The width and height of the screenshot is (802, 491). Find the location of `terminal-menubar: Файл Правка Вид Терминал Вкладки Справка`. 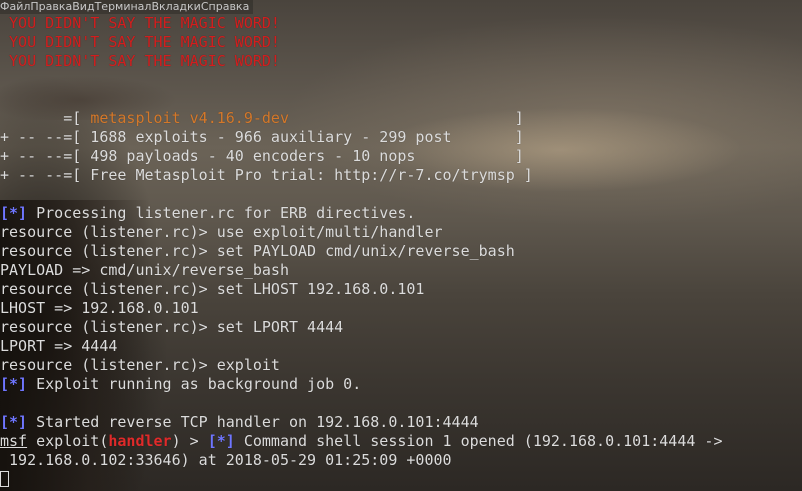

terminal-menubar: Файл Правка Вид Терминал Вкладки Справка is located at coordinates (127, 7).